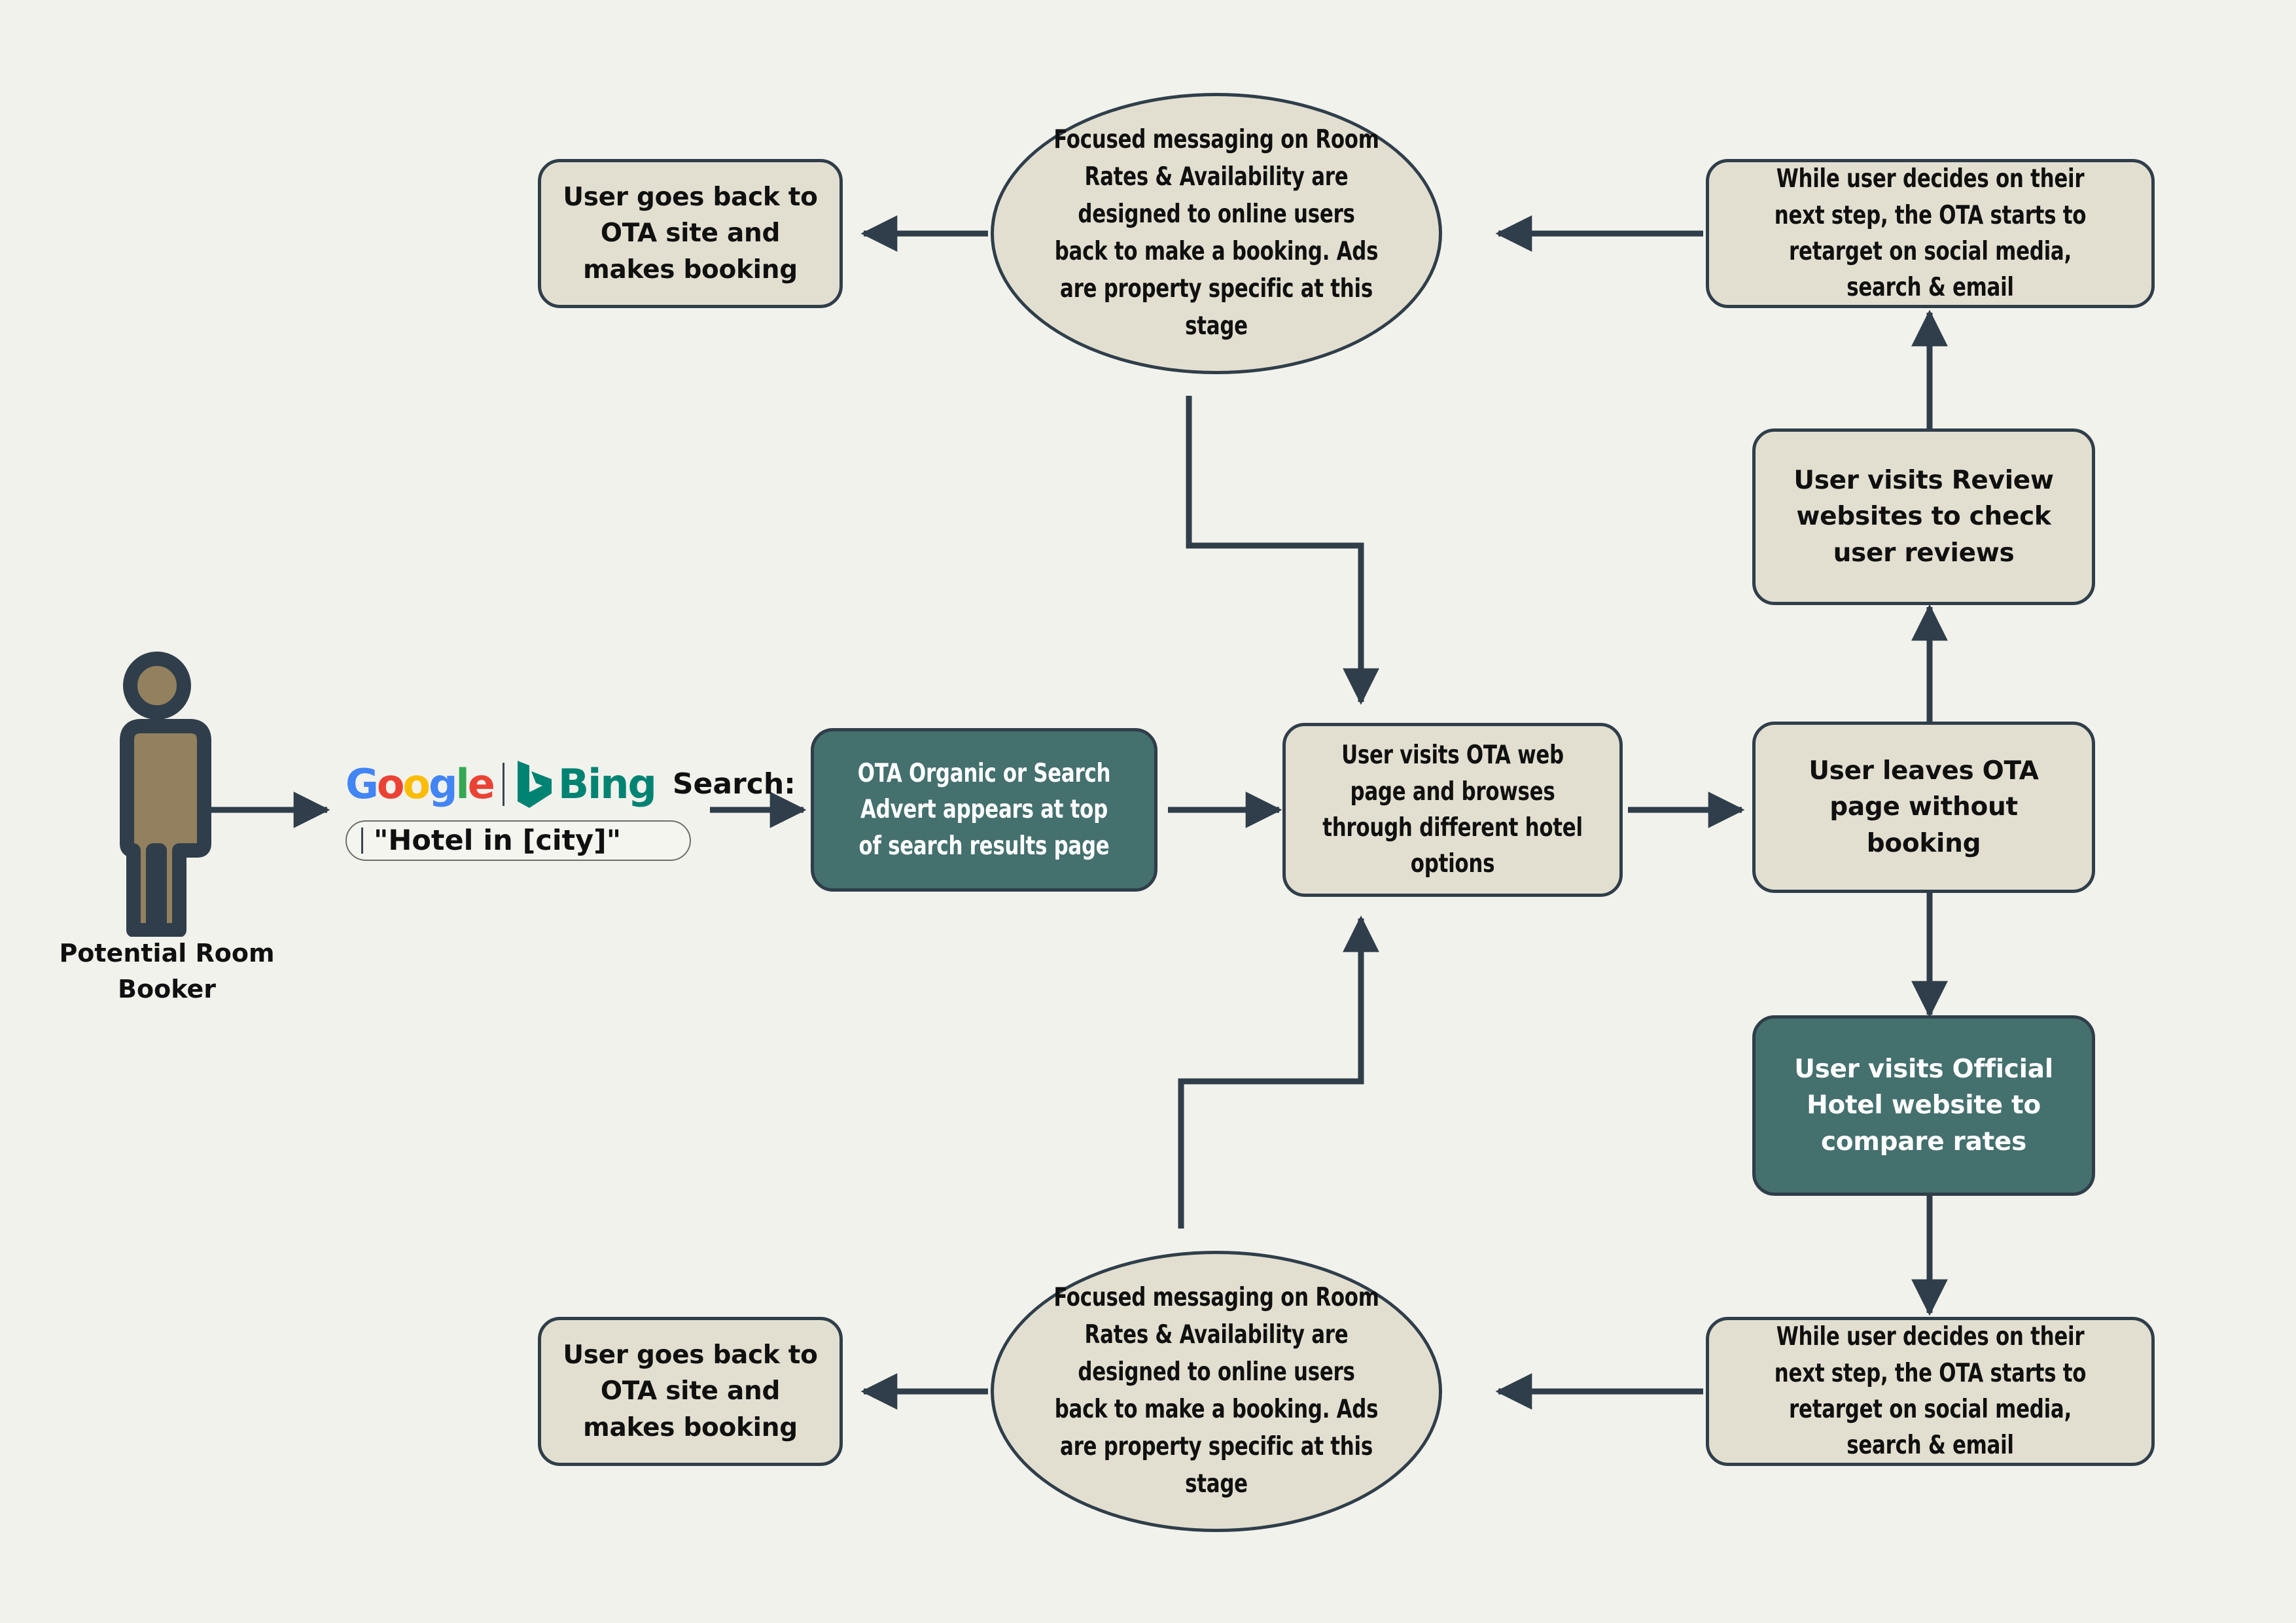  Describe the element at coordinates (362, 841) in the screenshot. I see `text-caret-icon` at that location.